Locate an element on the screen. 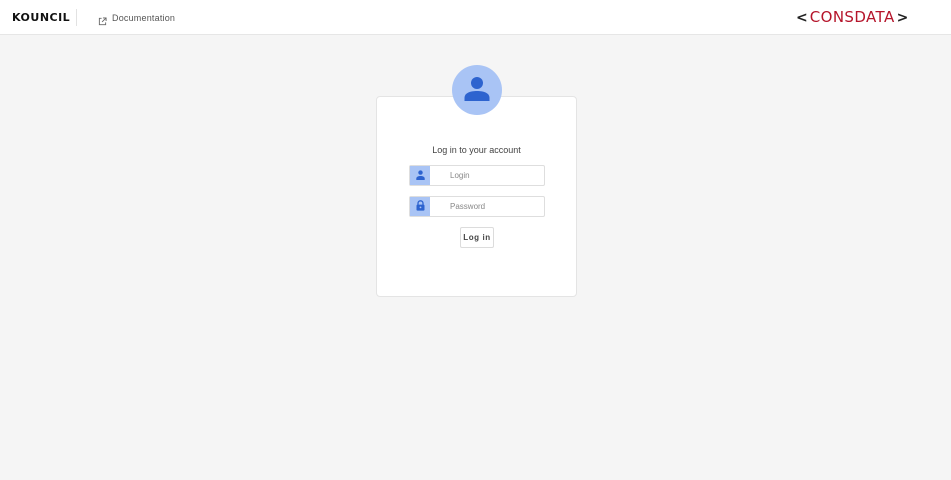 The width and height of the screenshot is (951, 480). documentation-link-label: Documentation is located at coordinates (144, 17).